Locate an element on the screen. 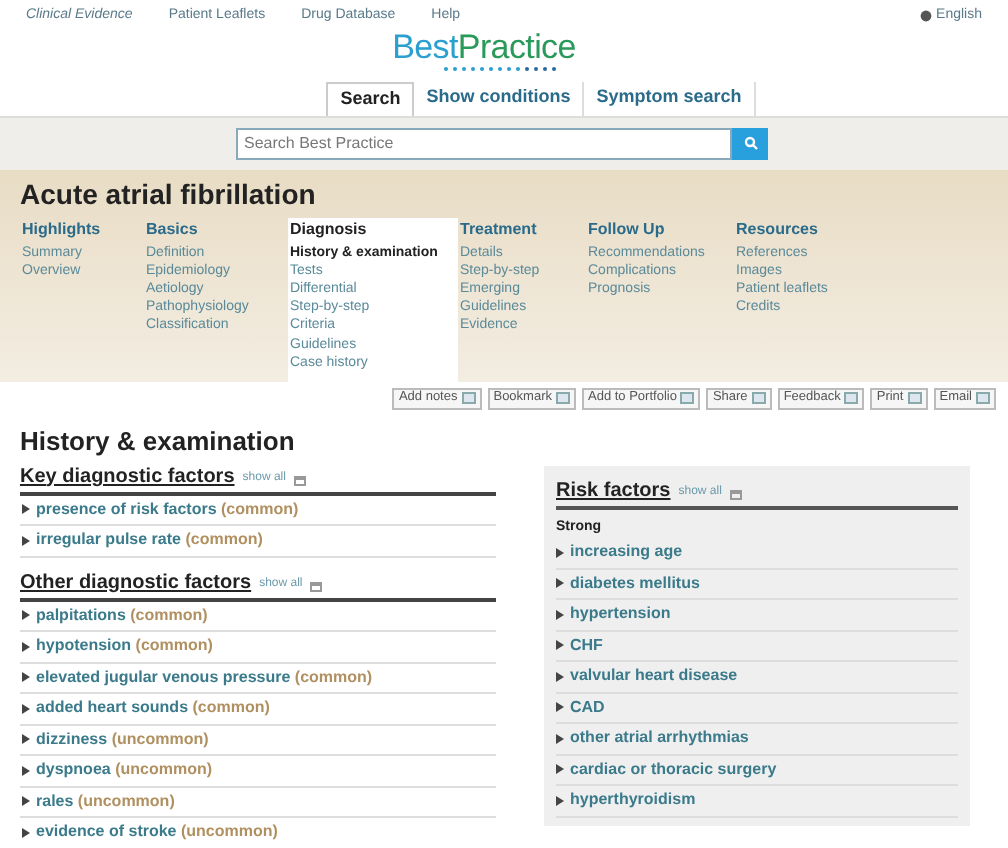 The width and height of the screenshot is (1008, 848). factor-item: elevated jugular venous pressure (common) is located at coordinates (204, 677).